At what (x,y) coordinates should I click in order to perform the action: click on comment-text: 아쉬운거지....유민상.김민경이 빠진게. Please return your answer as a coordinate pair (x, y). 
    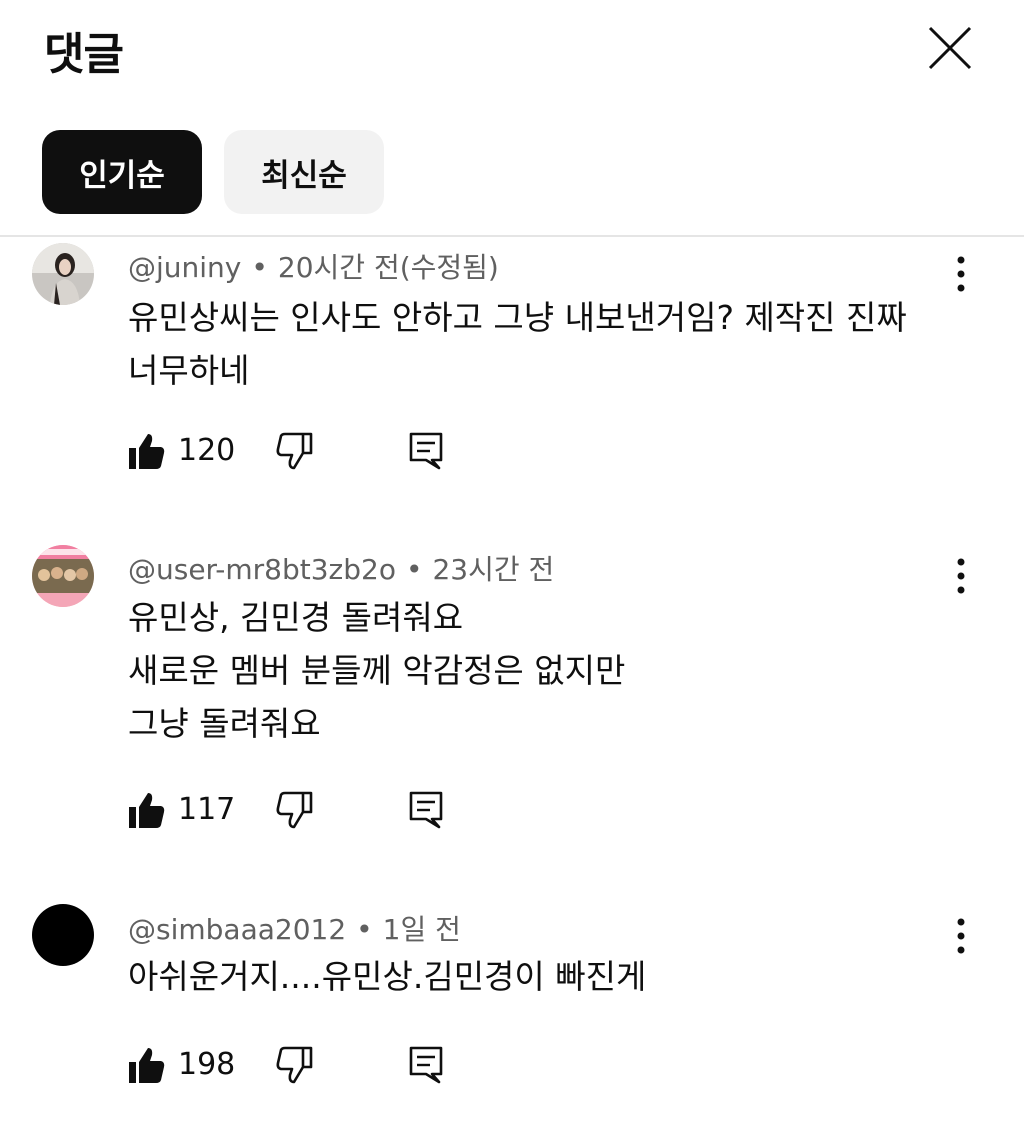
    Looking at the image, I should click on (538, 976).